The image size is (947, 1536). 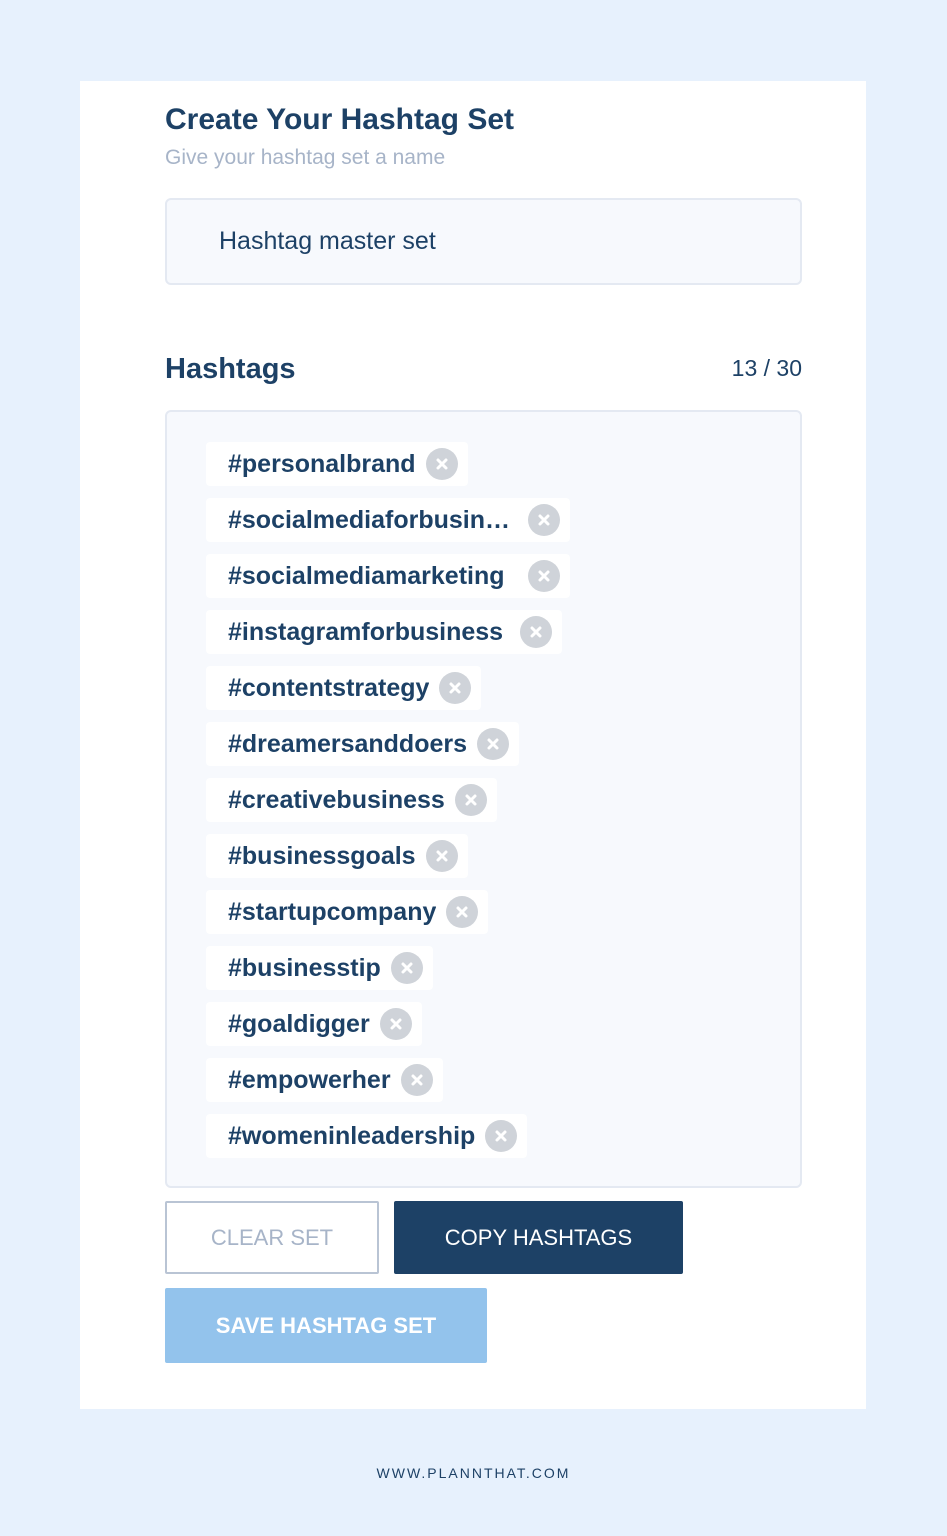 What do you see at coordinates (304, 967) in the screenshot?
I see `hashtag-chip-label: #businesstip` at bounding box center [304, 967].